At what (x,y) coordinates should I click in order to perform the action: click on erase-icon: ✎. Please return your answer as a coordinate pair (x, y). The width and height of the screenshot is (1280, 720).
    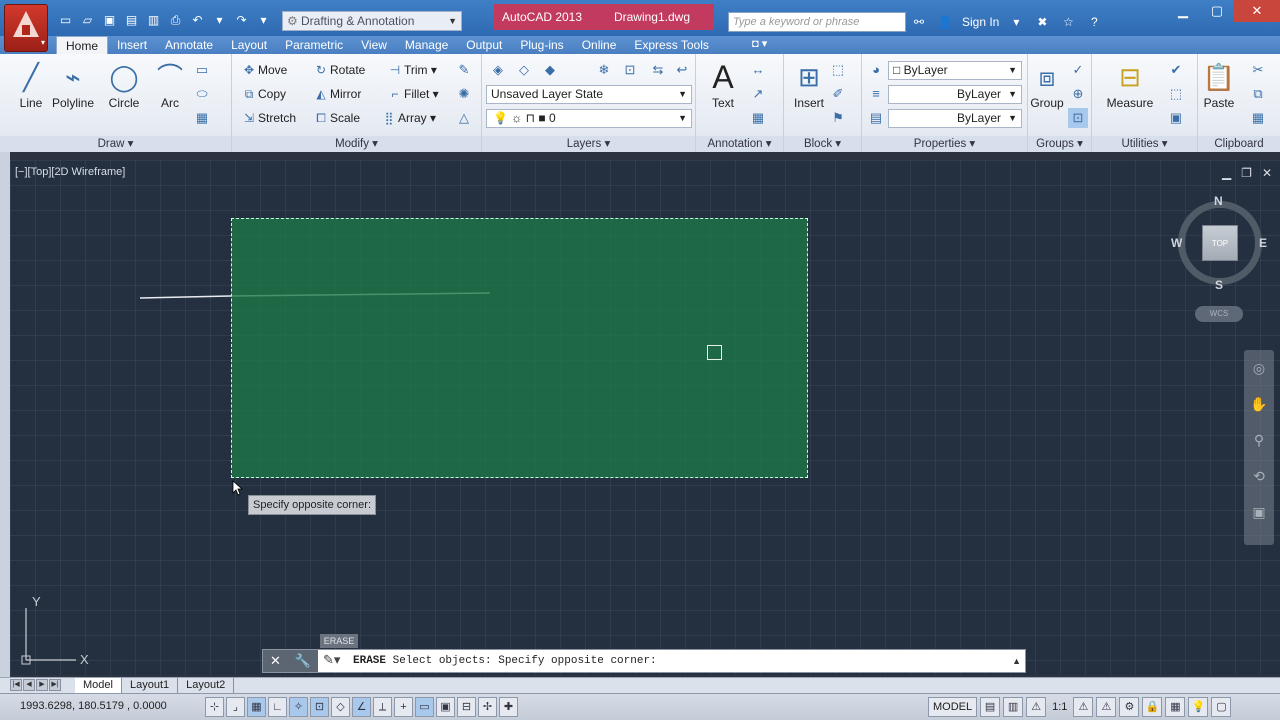
    Looking at the image, I should click on (464, 70).